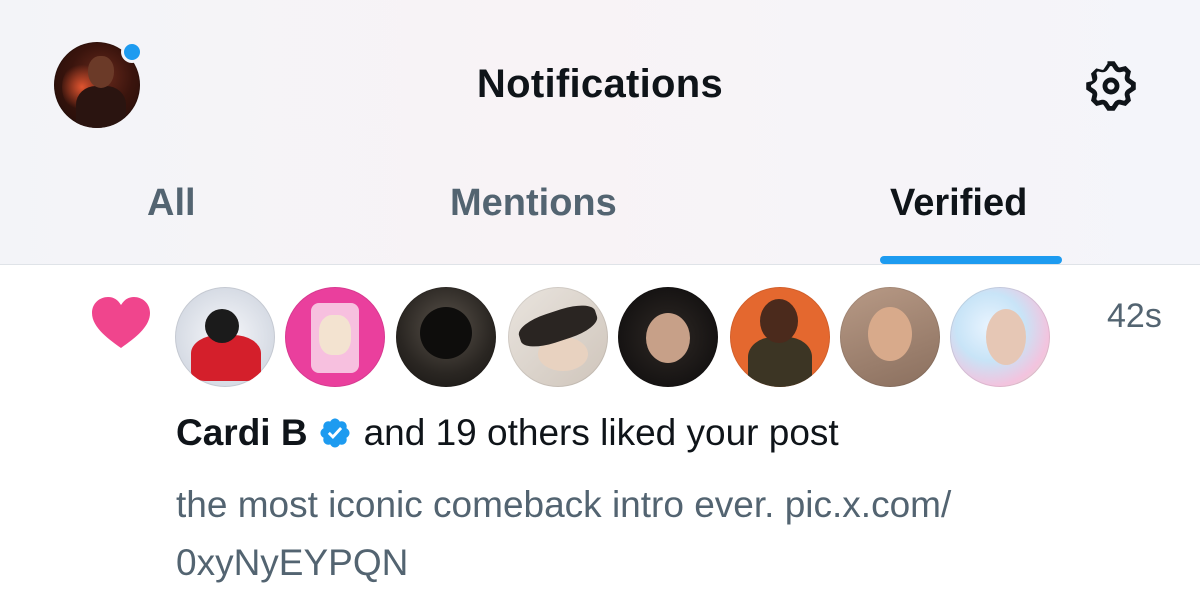  What do you see at coordinates (242, 433) in the screenshot?
I see `actor-name: Cardi B` at bounding box center [242, 433].